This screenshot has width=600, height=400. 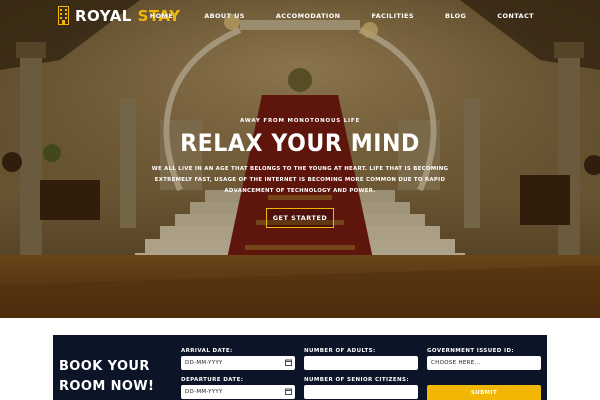 I want to click on nav-accomodation: ACCOMODATION, so click(x=308, y=16).